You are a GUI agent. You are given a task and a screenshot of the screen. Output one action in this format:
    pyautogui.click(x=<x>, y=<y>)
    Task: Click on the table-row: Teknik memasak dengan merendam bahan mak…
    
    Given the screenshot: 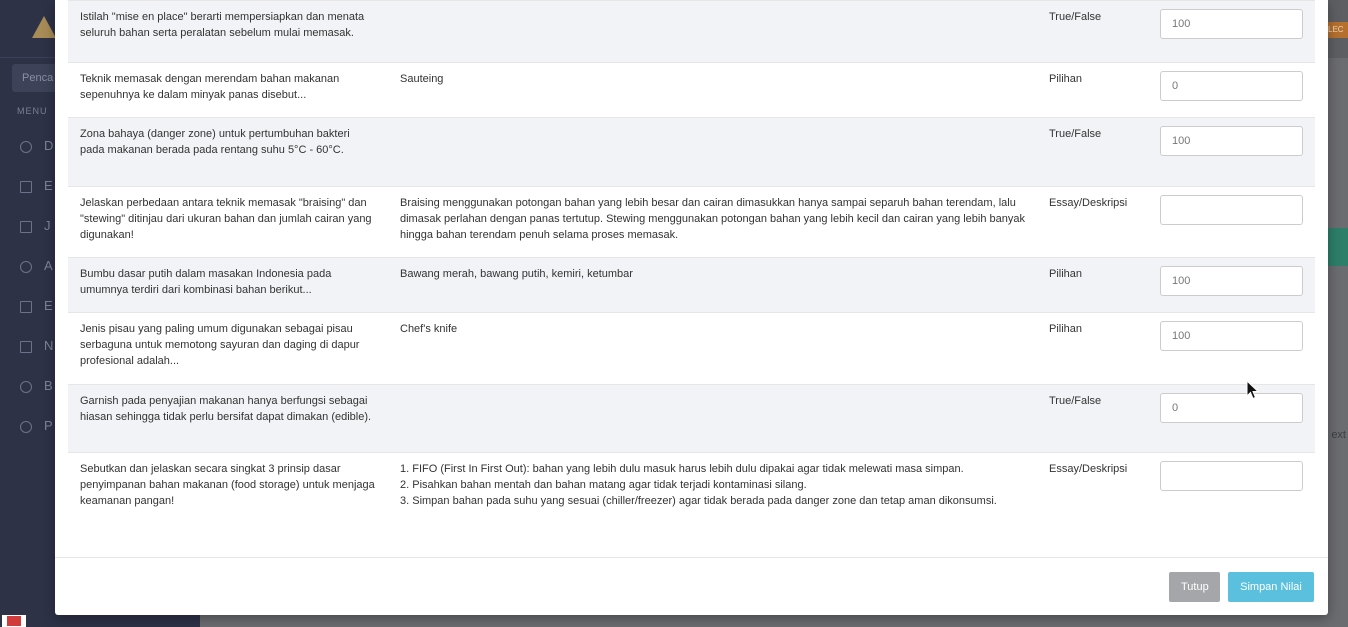 What is the action you would take?
    pyautogui.click(x=691, y=90)
    